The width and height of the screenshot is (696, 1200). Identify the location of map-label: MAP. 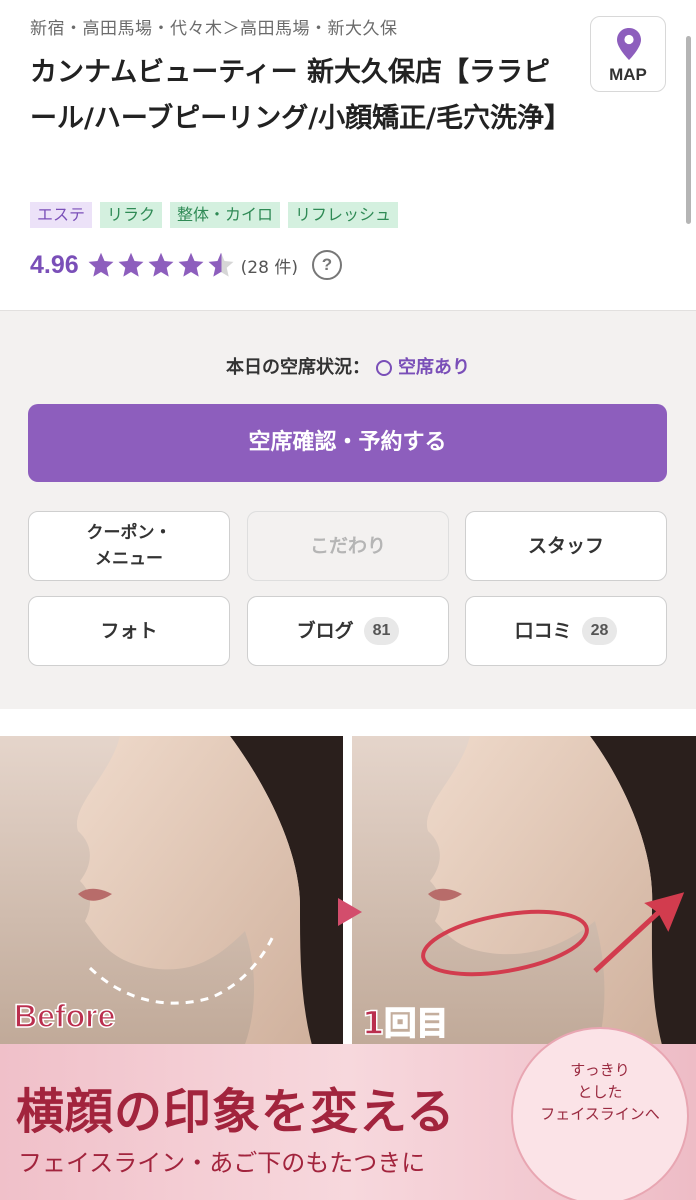
(628, 74).